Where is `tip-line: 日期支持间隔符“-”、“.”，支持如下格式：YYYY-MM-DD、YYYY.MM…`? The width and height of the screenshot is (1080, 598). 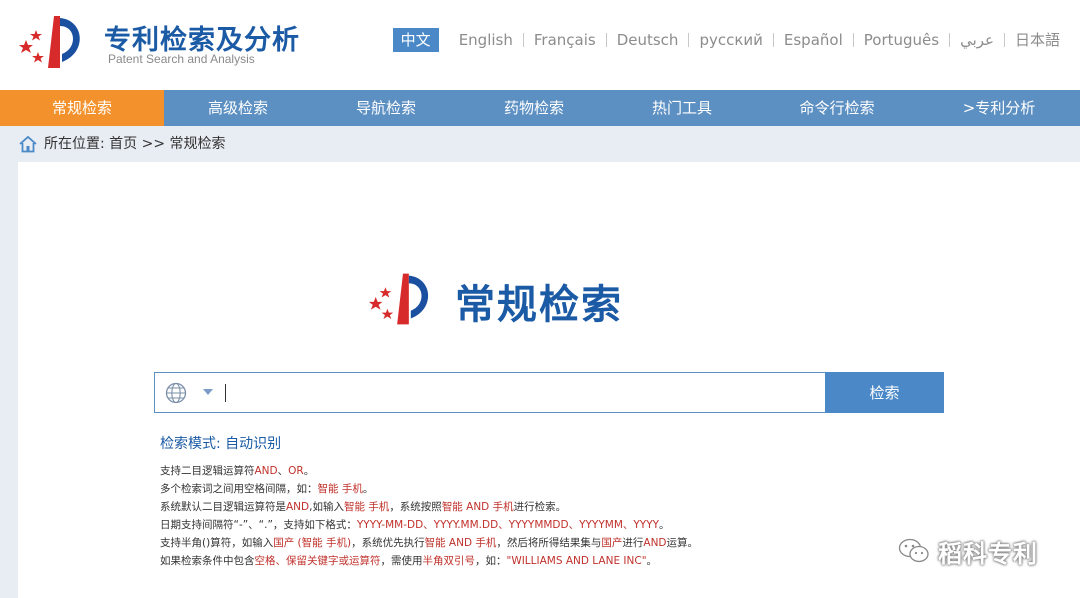 tip-line: 日期支持间隔符“-”、“.”，支持如下格式：YYYY-MM-DD、YYYY.MM… is located at coordinates (429, 525).